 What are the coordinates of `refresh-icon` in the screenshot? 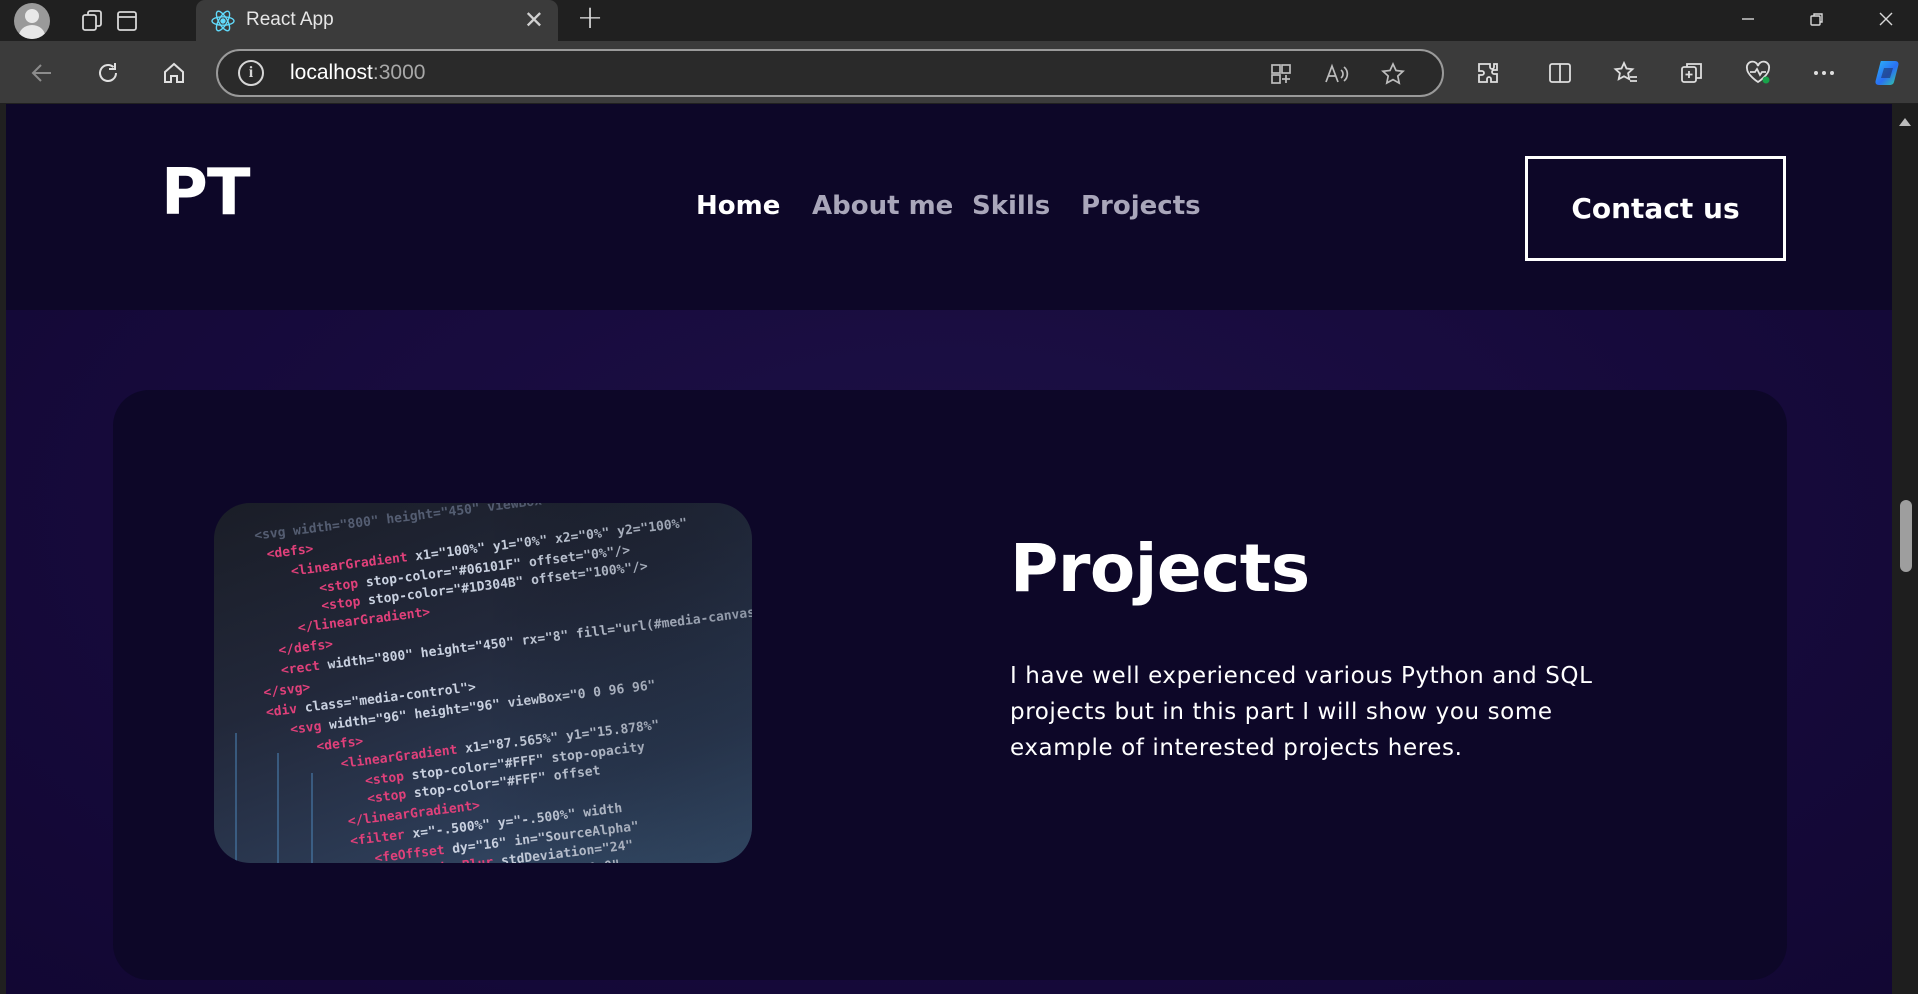 It's located at (108, 73).